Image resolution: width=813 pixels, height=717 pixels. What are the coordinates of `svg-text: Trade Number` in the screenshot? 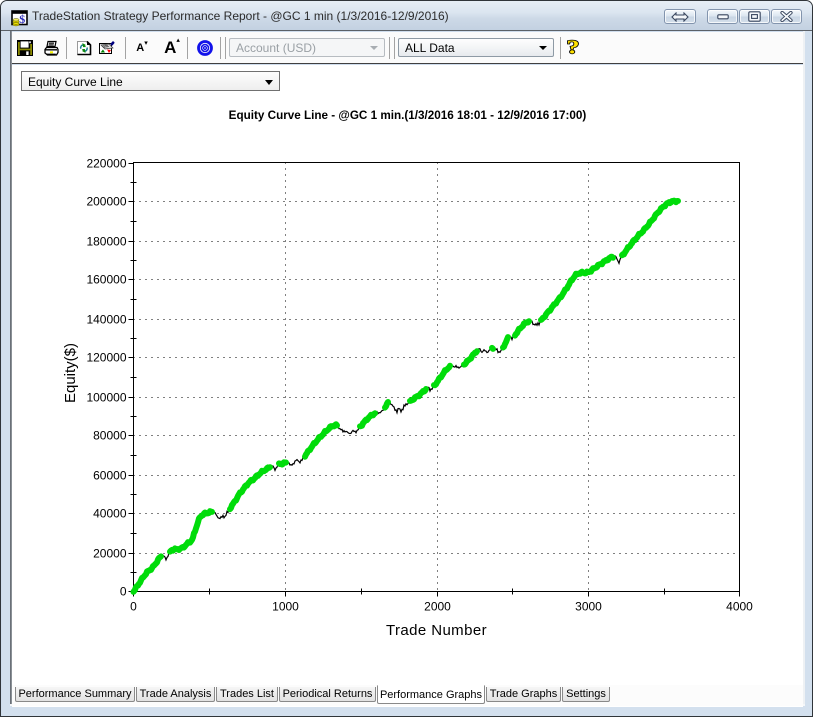 It's located at (436, 630).